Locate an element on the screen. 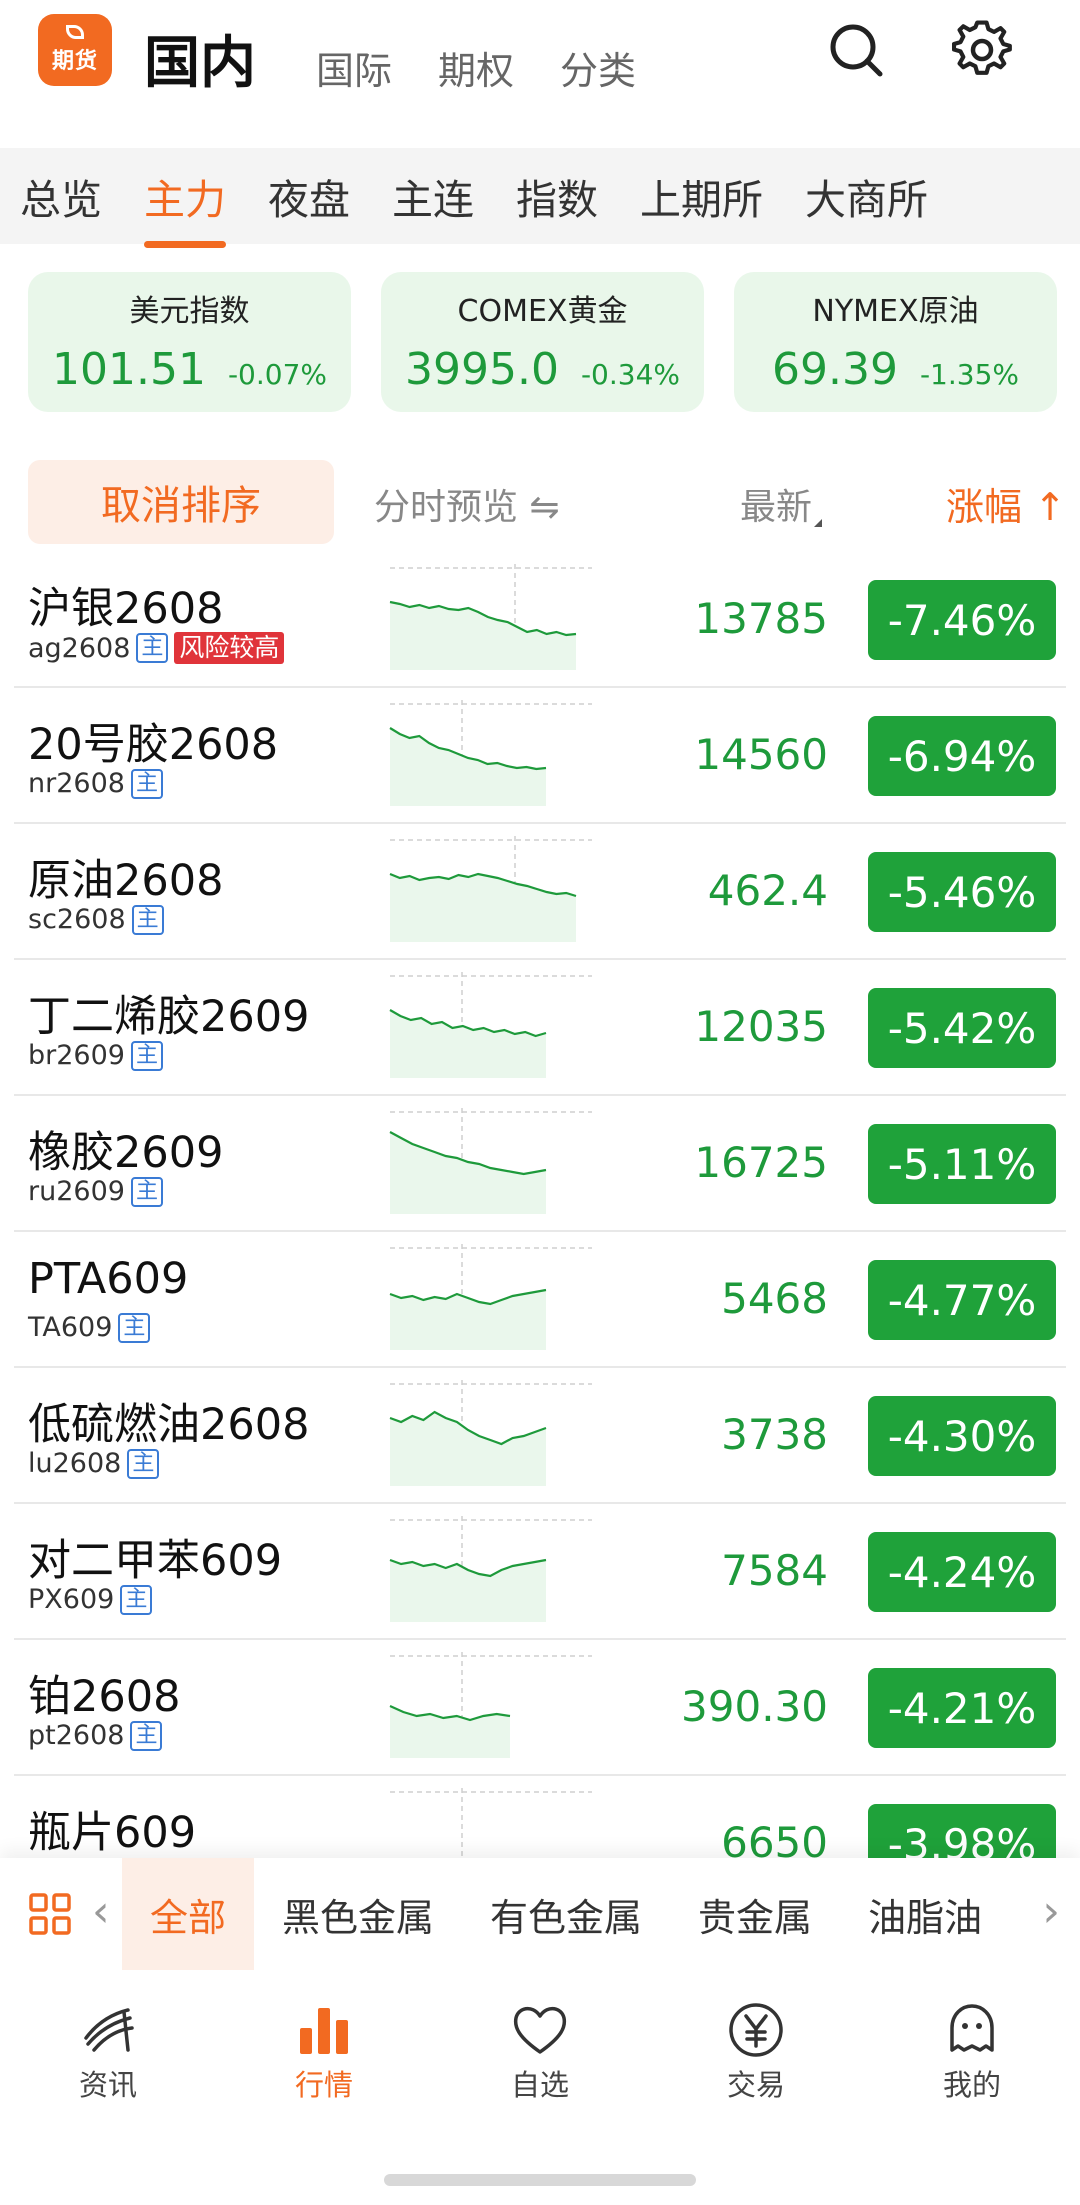 This screenshot has height=2205, width=1080. tab-international: 国际 is located at coordinates (354, 67).